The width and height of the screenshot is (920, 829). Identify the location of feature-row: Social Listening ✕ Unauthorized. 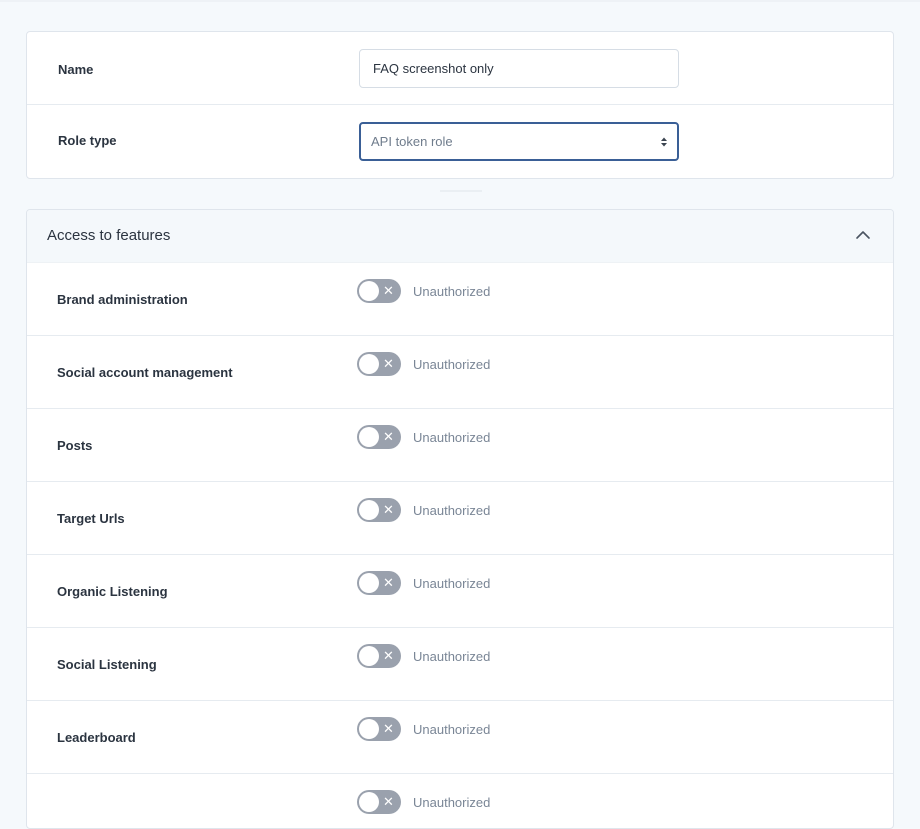
(460, 664).